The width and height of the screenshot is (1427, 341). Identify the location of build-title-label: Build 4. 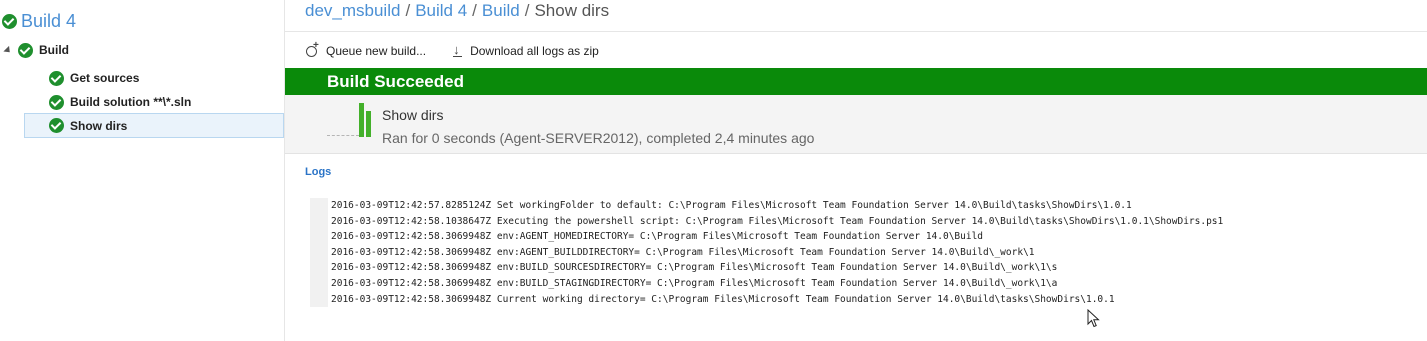
(48, 21).